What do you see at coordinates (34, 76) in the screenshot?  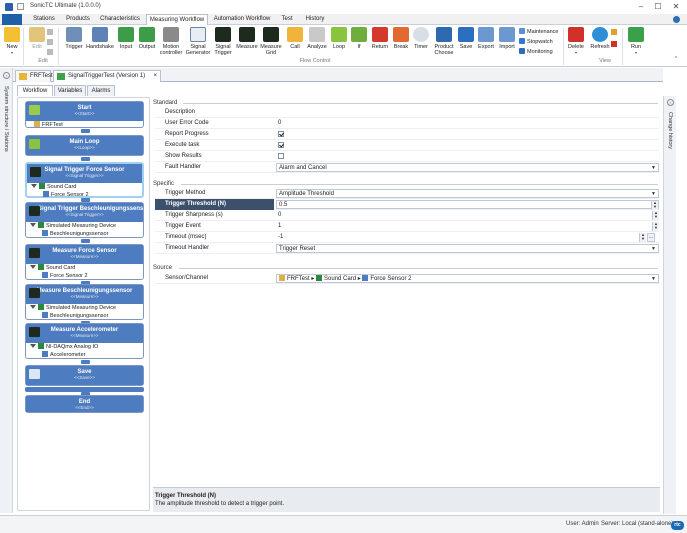 I see `doc-tab-frftest: FRFTest` at bounding box center [34, 76].